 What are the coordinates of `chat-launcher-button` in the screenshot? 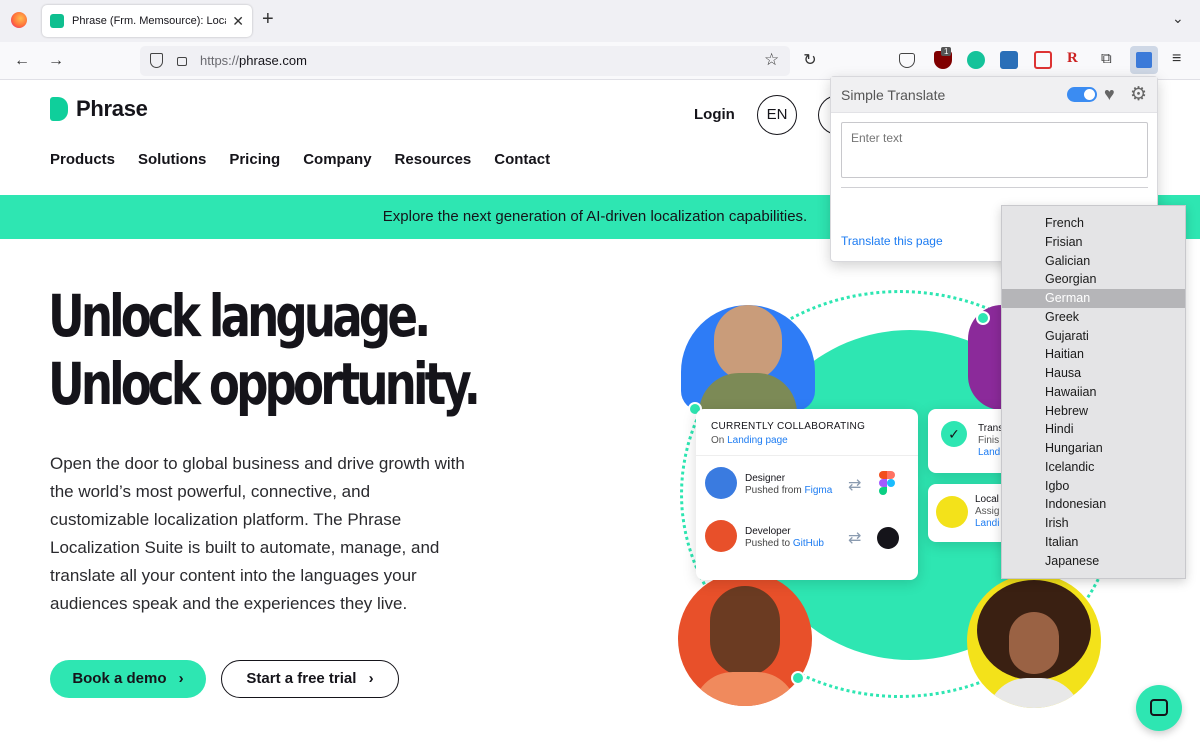 It's located at (1159, 708).